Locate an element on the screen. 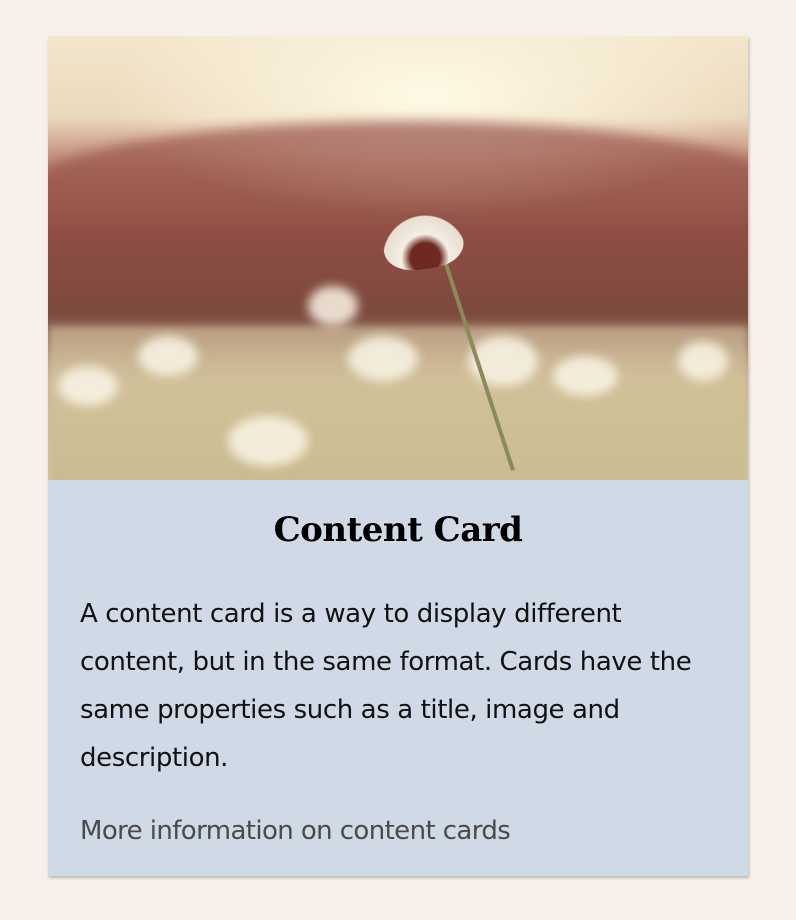 The width and height of the screenshot is (796, 920). card-title: Content Card is located at coordinates (398, 530).